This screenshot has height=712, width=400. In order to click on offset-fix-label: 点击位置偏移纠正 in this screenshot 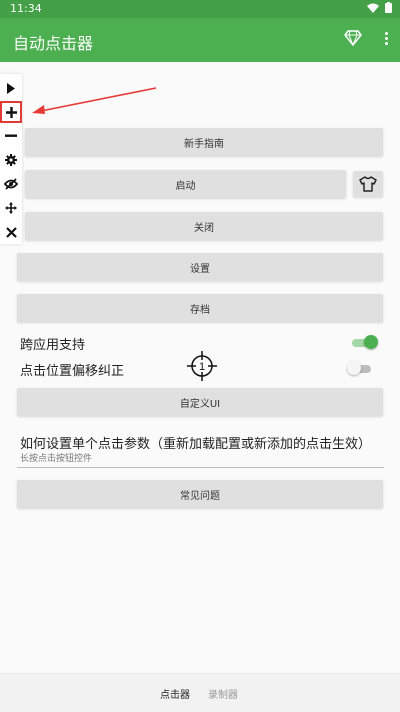, I will do `click(72, 371)`.